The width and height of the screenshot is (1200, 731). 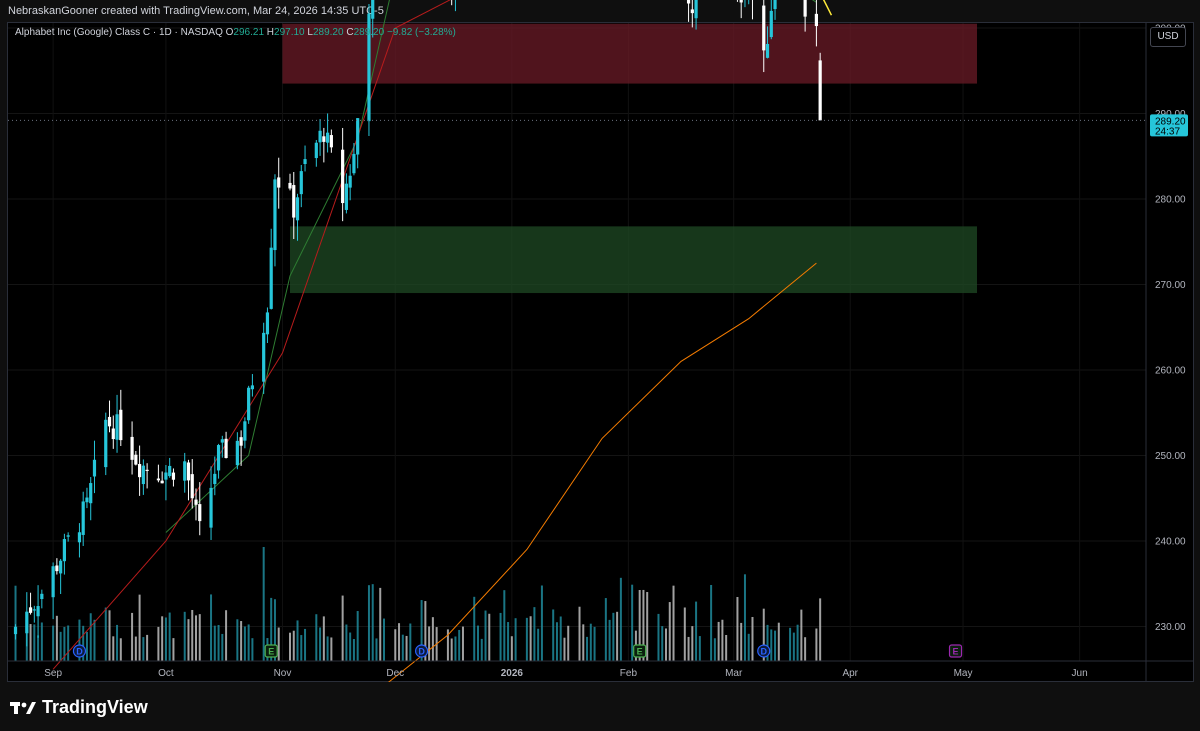 What do you see at coordinates (1168, 37) in the screenshot?
I see `currency-button: USD` at bounding box center [1168, 37].